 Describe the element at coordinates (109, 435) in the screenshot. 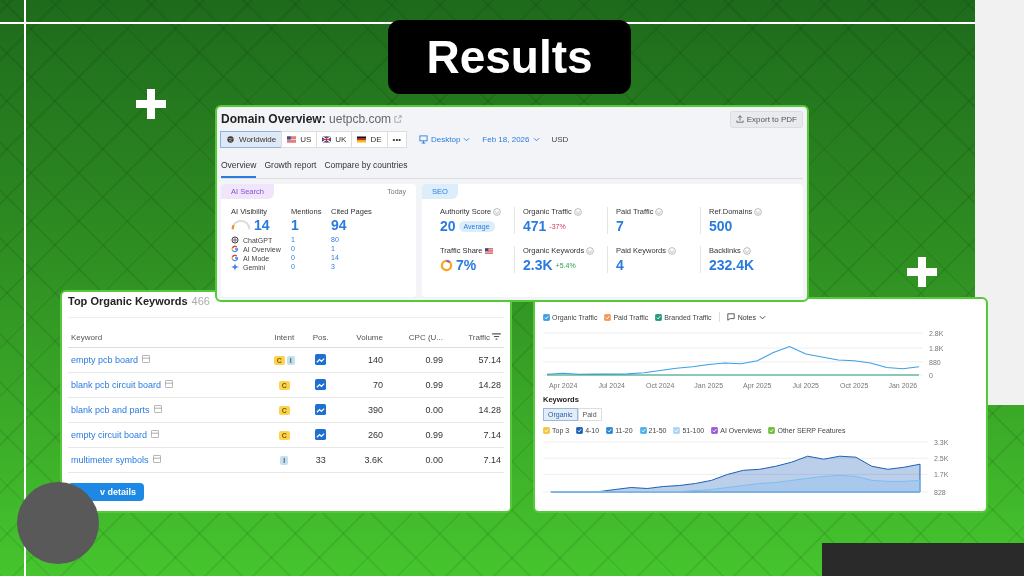

I see `keyword-link: empty circuit board` at that location.